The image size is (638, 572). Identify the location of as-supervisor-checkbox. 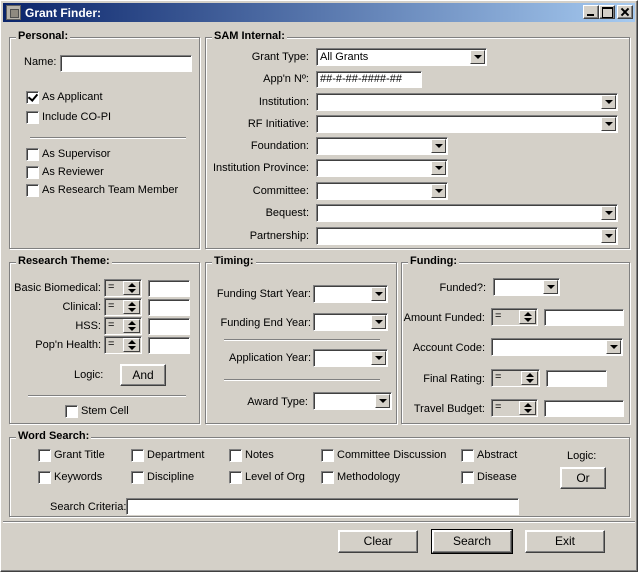
(32, 154).